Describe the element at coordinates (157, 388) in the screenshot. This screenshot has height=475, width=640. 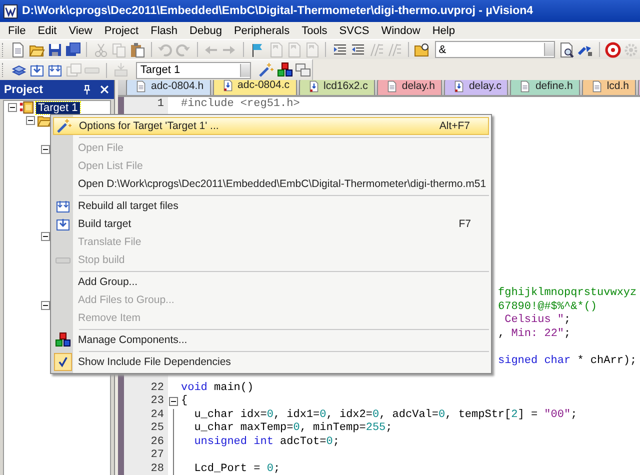
I see `line-number: 22` at that location.